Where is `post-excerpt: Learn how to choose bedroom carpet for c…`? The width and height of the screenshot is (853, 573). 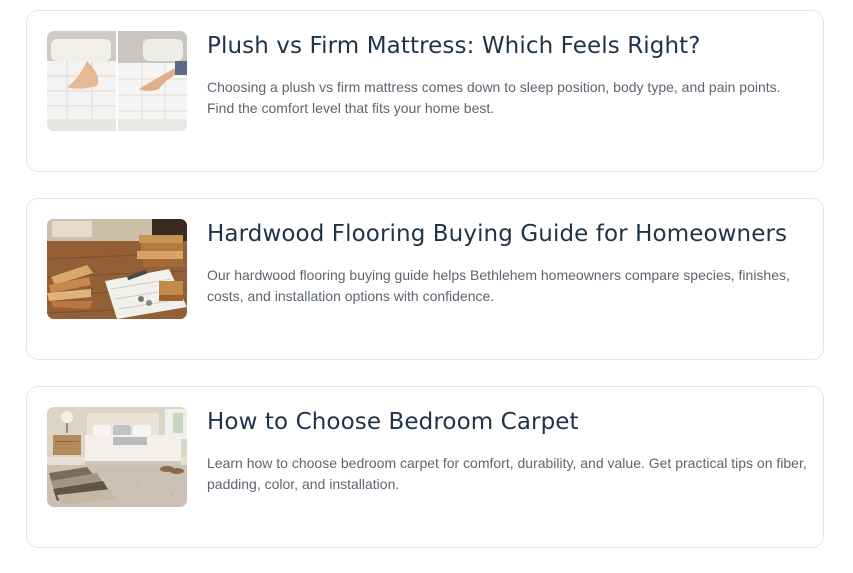 post-excerpt: Learn how to choose bedroom carpet for c… is located at coordinates (507, 473).